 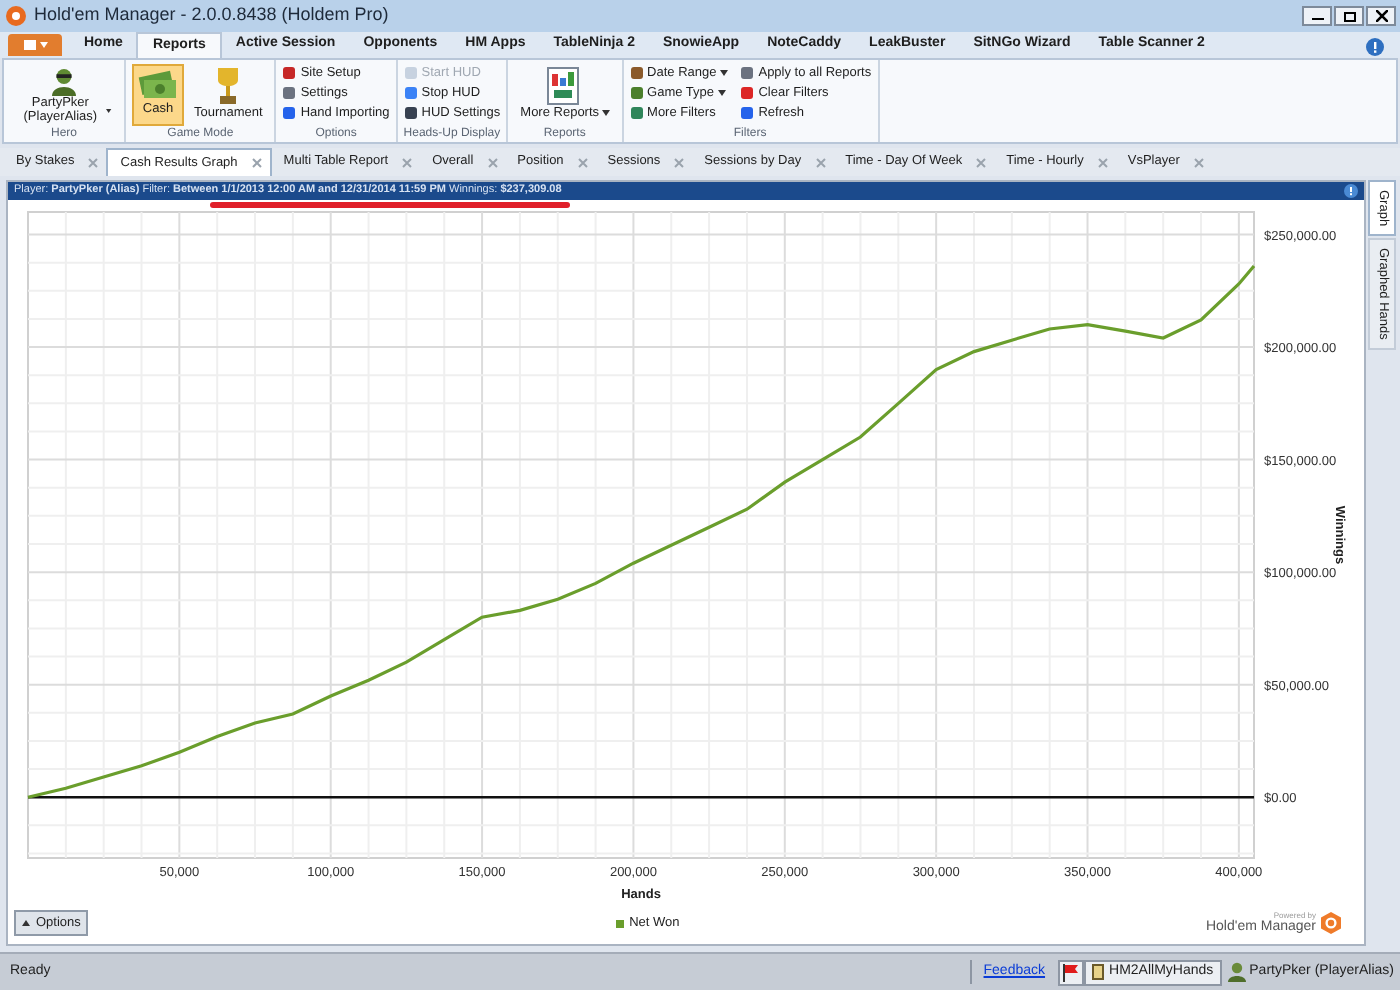 I want to click on close-button, so click(x=1381, y=16).